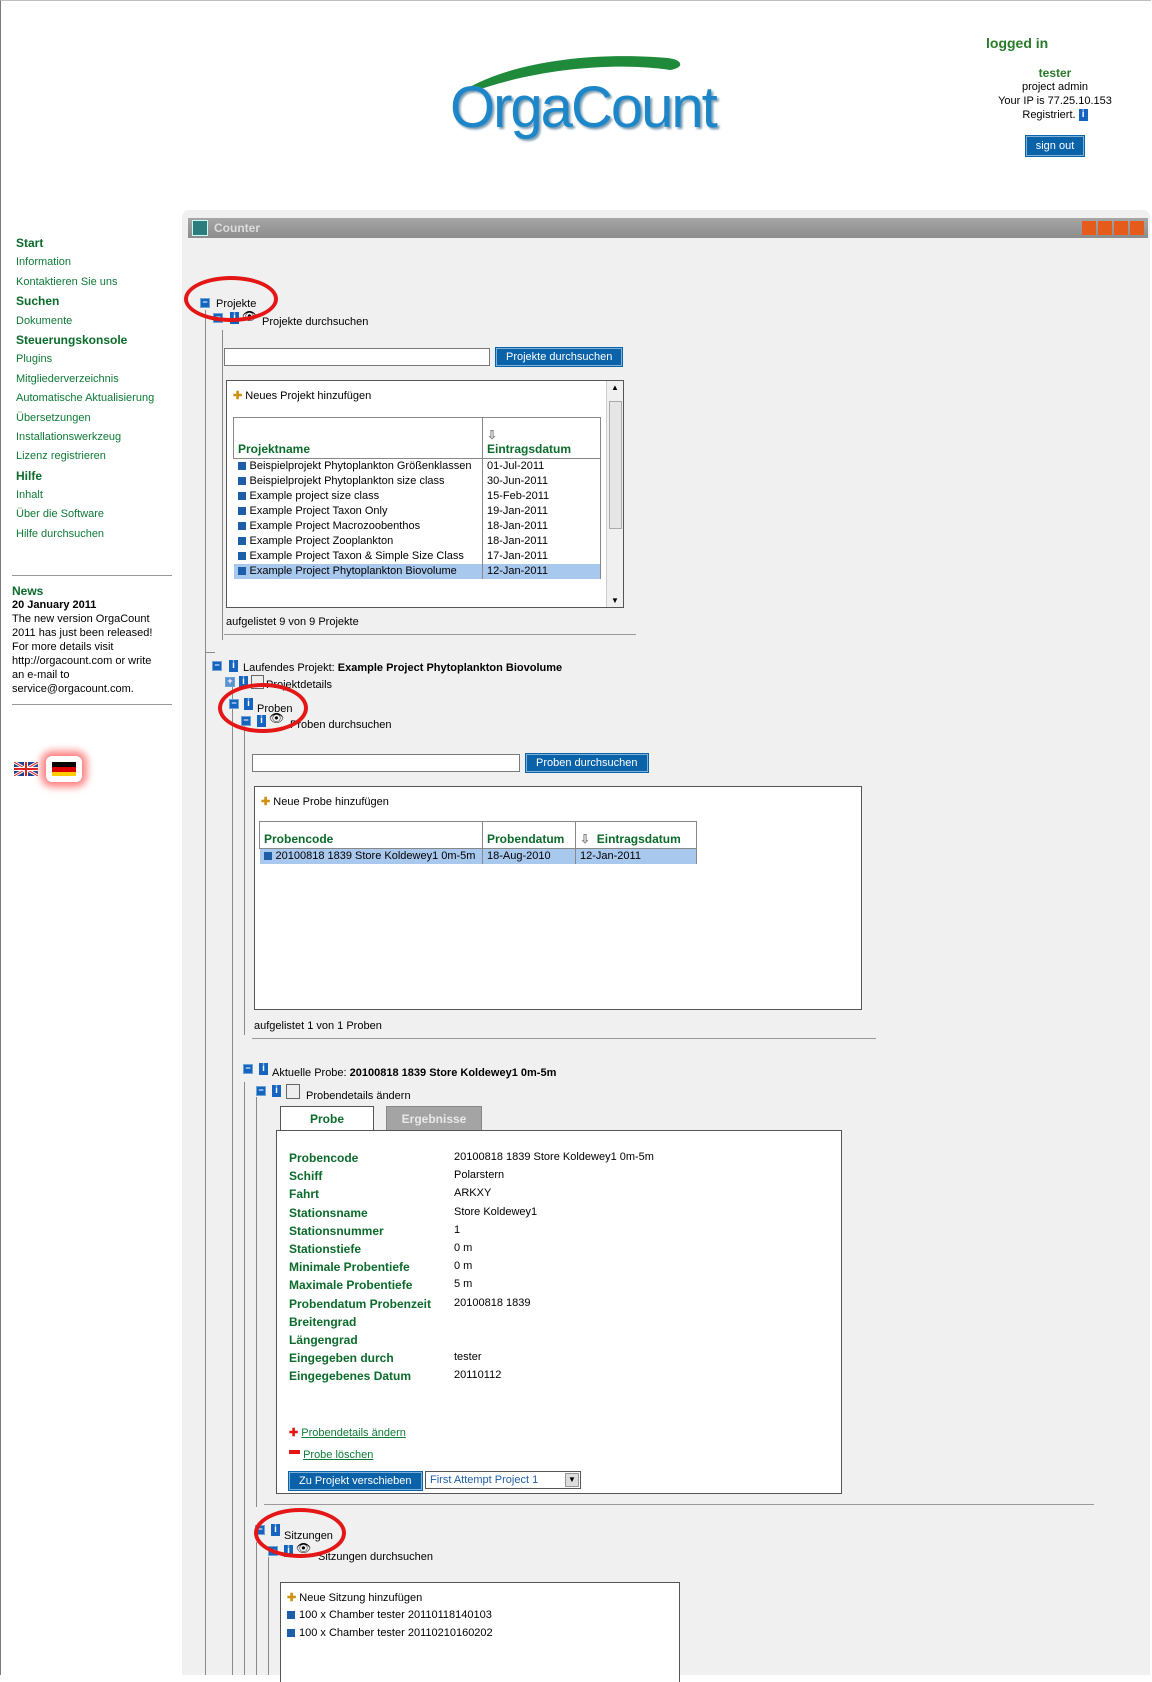 This screenshot has width=1152, height=1682. I want to click on nav-item-lizenz-registrieren: Lizenz registrieren, so click(96, 456).